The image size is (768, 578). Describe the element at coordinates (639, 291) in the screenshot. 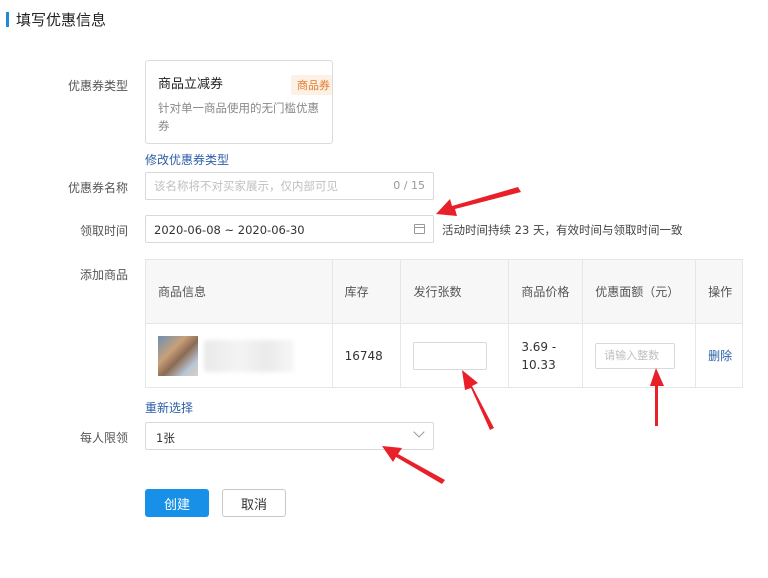

I see `header-discount: 优惠面额（元）` at that location.